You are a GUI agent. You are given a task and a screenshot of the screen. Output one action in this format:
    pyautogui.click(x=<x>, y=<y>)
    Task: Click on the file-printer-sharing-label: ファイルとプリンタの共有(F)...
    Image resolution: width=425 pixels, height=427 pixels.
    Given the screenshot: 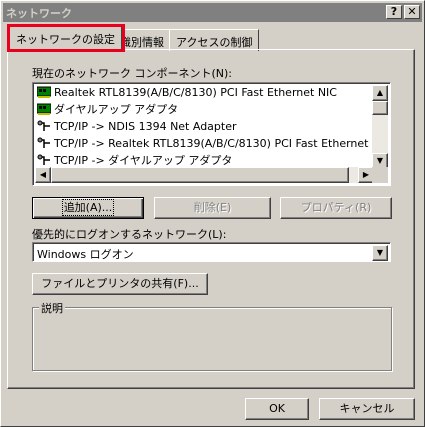 What is the action you would take?
    pyautogui.click(x=120, y=283)
    